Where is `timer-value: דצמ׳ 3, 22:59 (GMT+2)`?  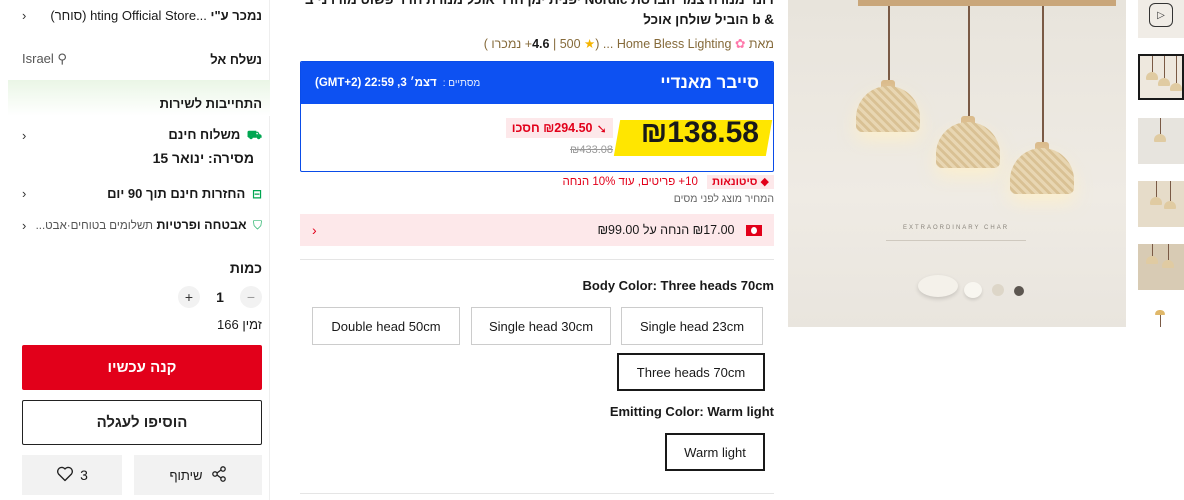 timer-value: דצמ׳ 3, 22:59 (GMT+2) is located at coordinates (376, 83).